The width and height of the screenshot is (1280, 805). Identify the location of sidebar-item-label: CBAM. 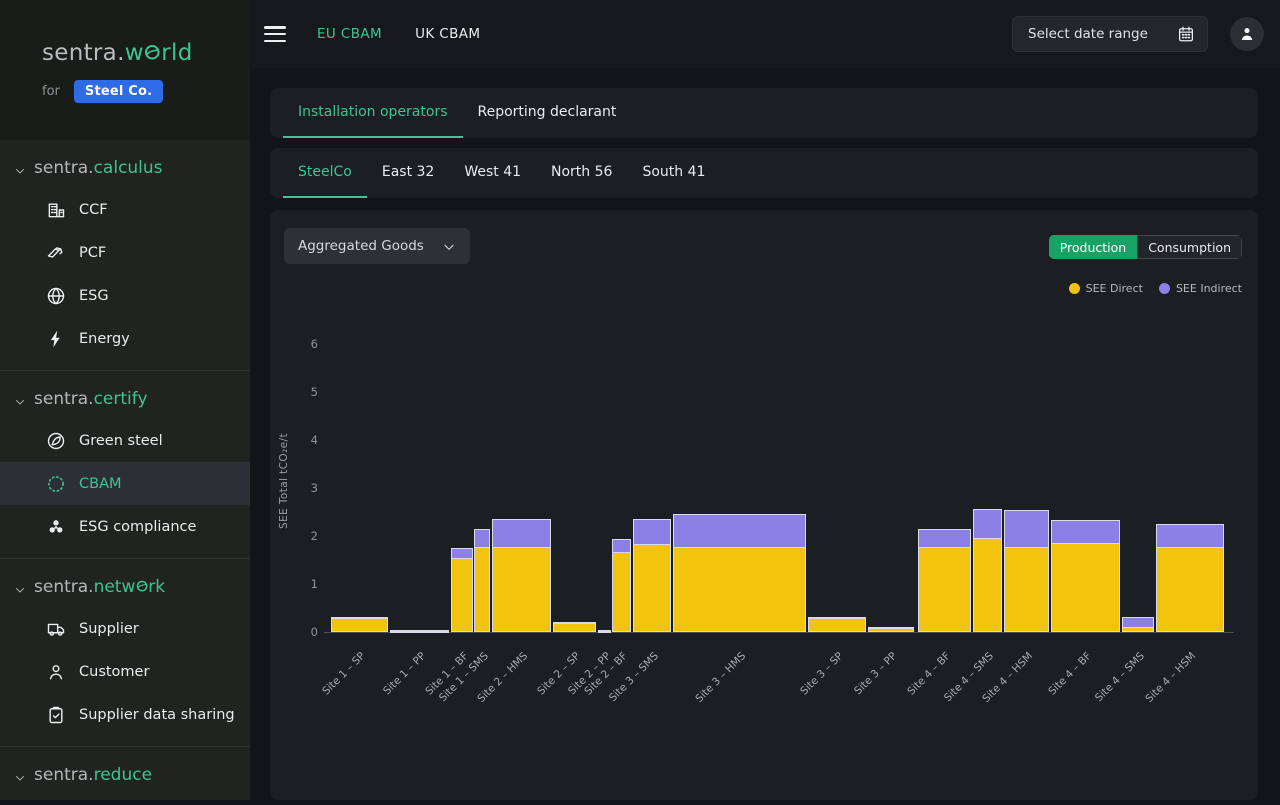
(100, 483).